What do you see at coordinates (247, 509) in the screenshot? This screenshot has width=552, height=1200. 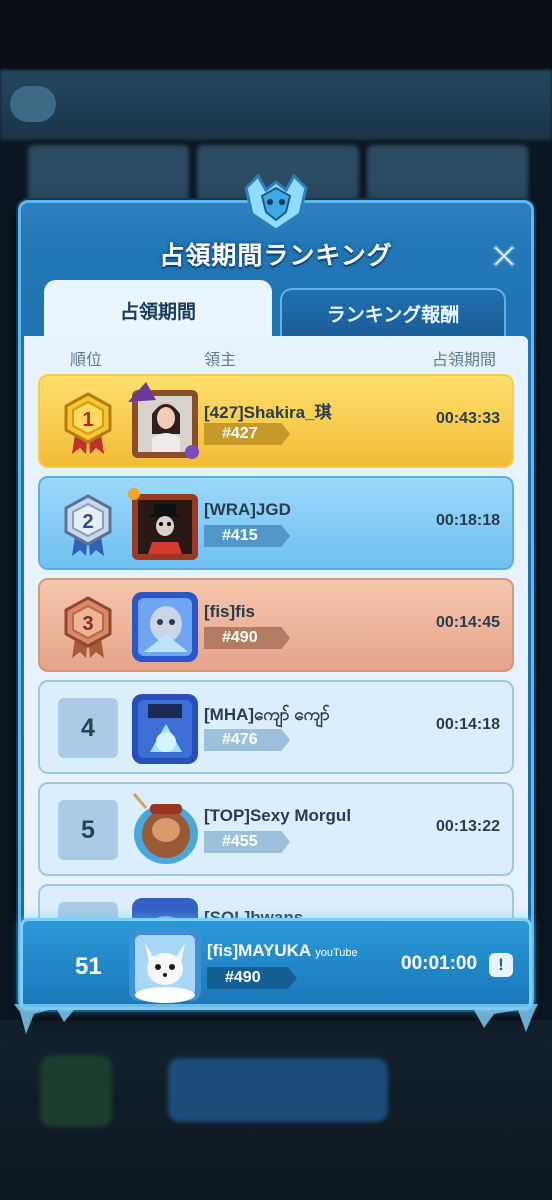 I see `player-name: [WRA]JGD` at bounding box center [247, 509].